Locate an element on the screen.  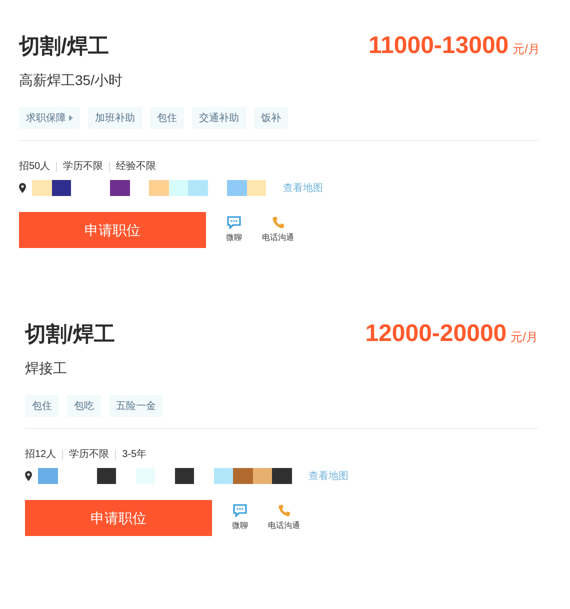
salary: 11000-13000 is located at coordinates (438, 46).